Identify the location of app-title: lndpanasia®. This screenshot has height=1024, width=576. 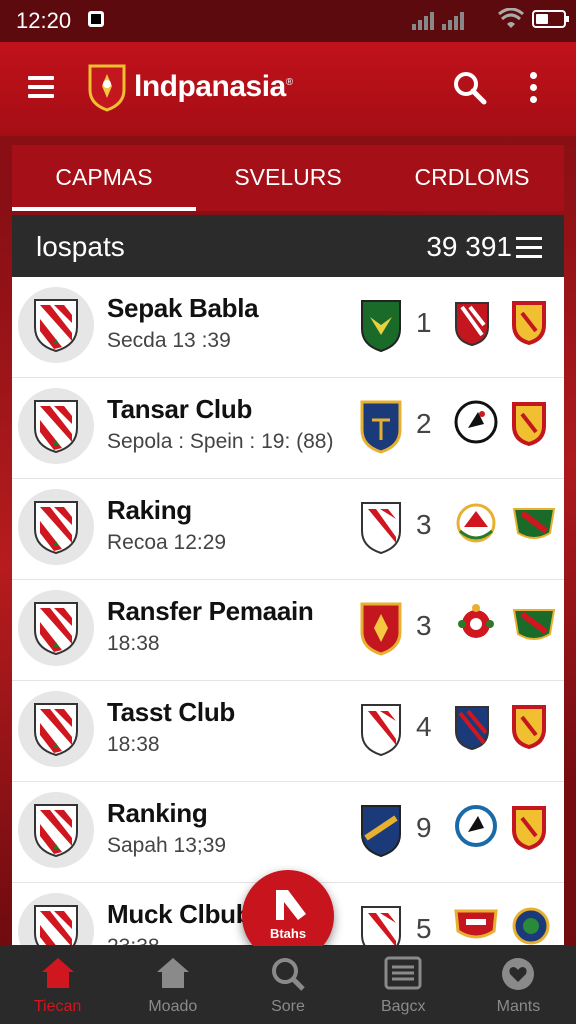
(213, 86).